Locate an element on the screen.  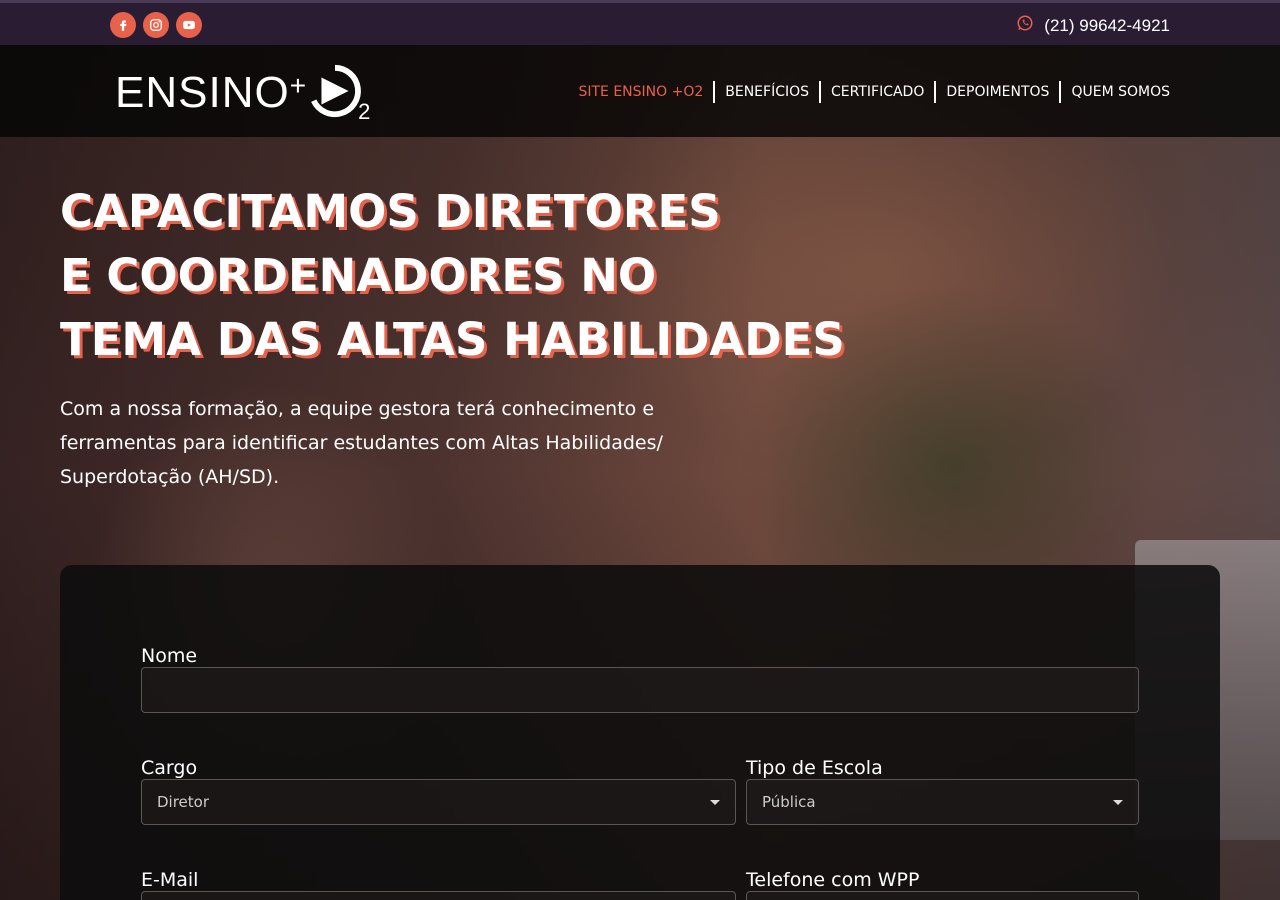
nav-site-ensino: SITE ENSINO +O2 is located at coordinates (640, 92).